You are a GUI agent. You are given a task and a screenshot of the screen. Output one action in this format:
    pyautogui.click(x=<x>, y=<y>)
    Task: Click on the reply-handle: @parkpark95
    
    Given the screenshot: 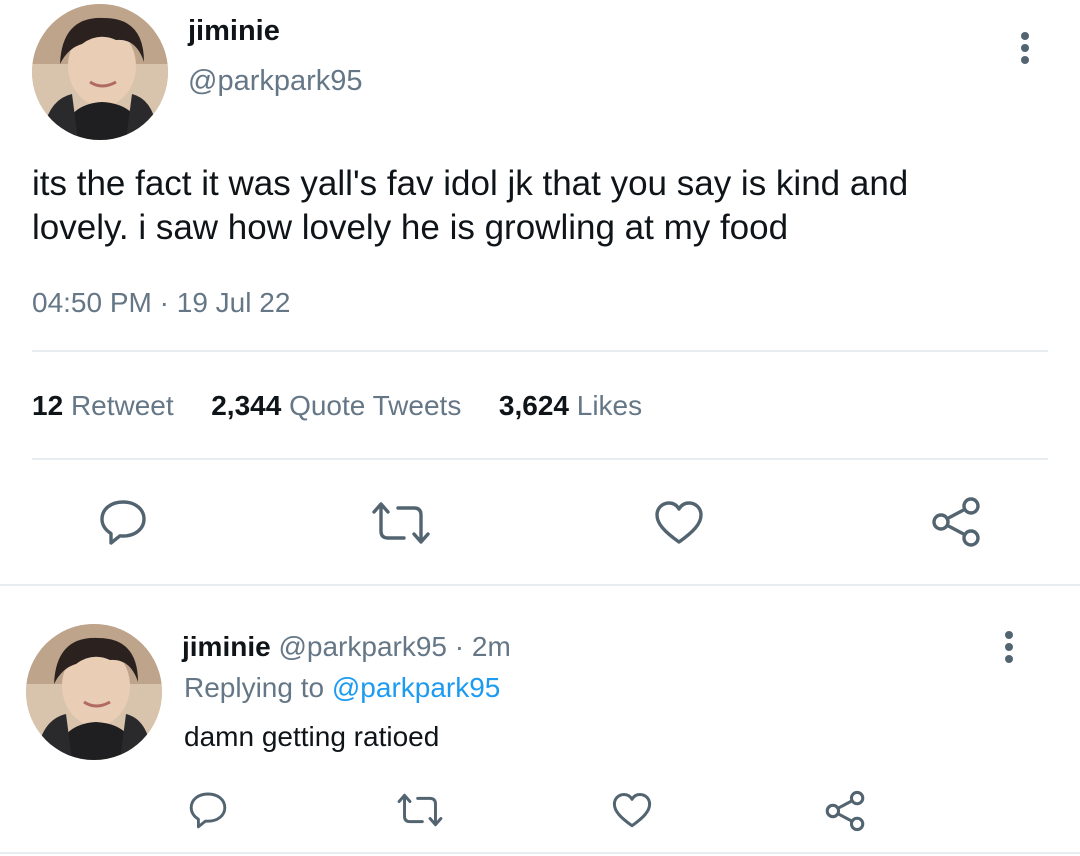 What is the action you would take?
    pyautogui.click(x=362, y=646)
    